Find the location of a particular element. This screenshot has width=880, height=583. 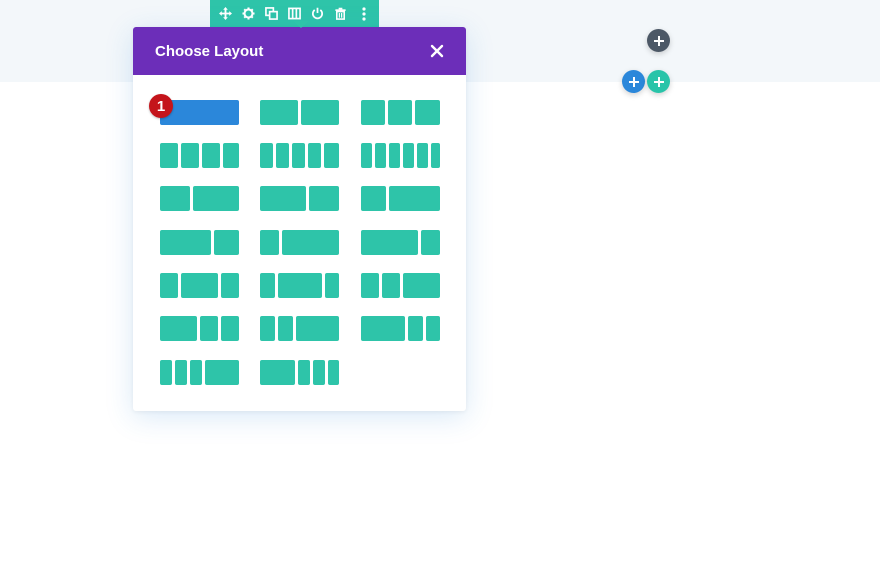

power-icon is located at coordinates (318, 14).